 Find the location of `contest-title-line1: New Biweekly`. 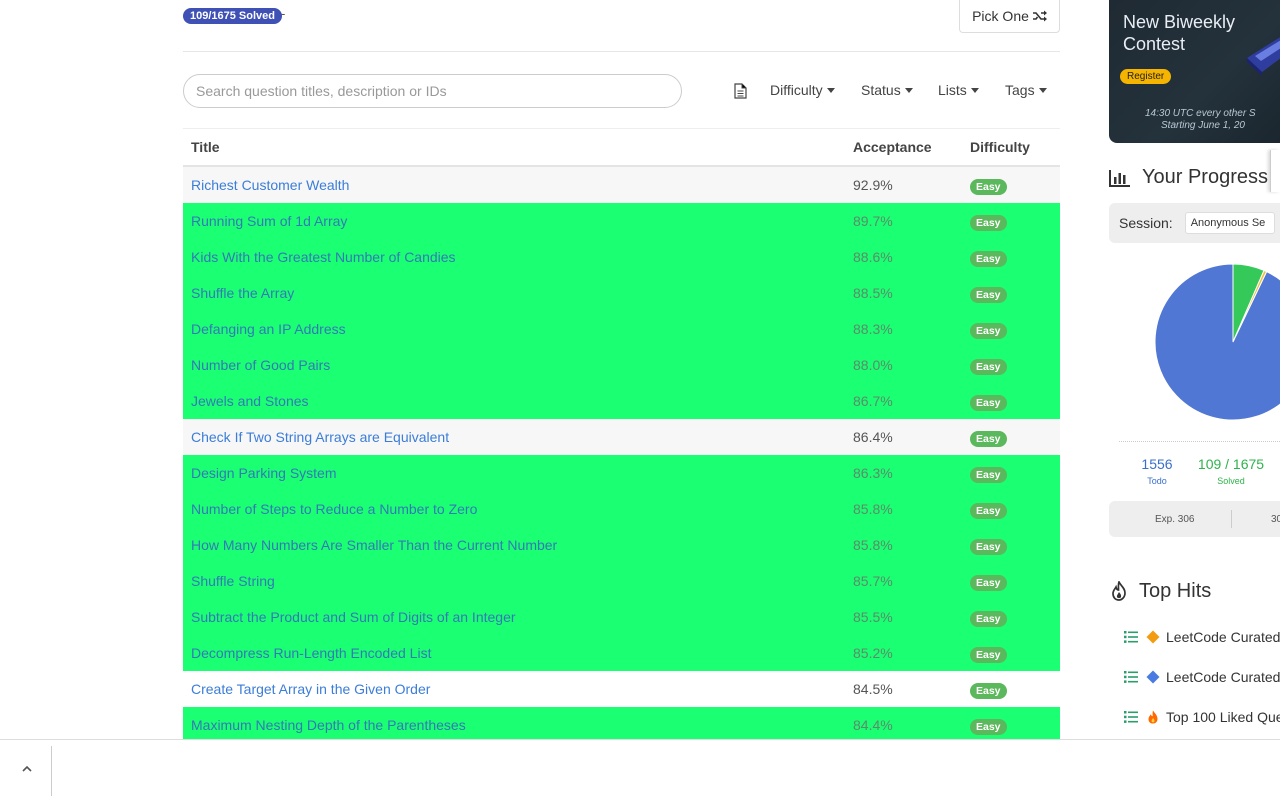

contest-title-line1: New Biweekly is located at coordinates (1179, 22).